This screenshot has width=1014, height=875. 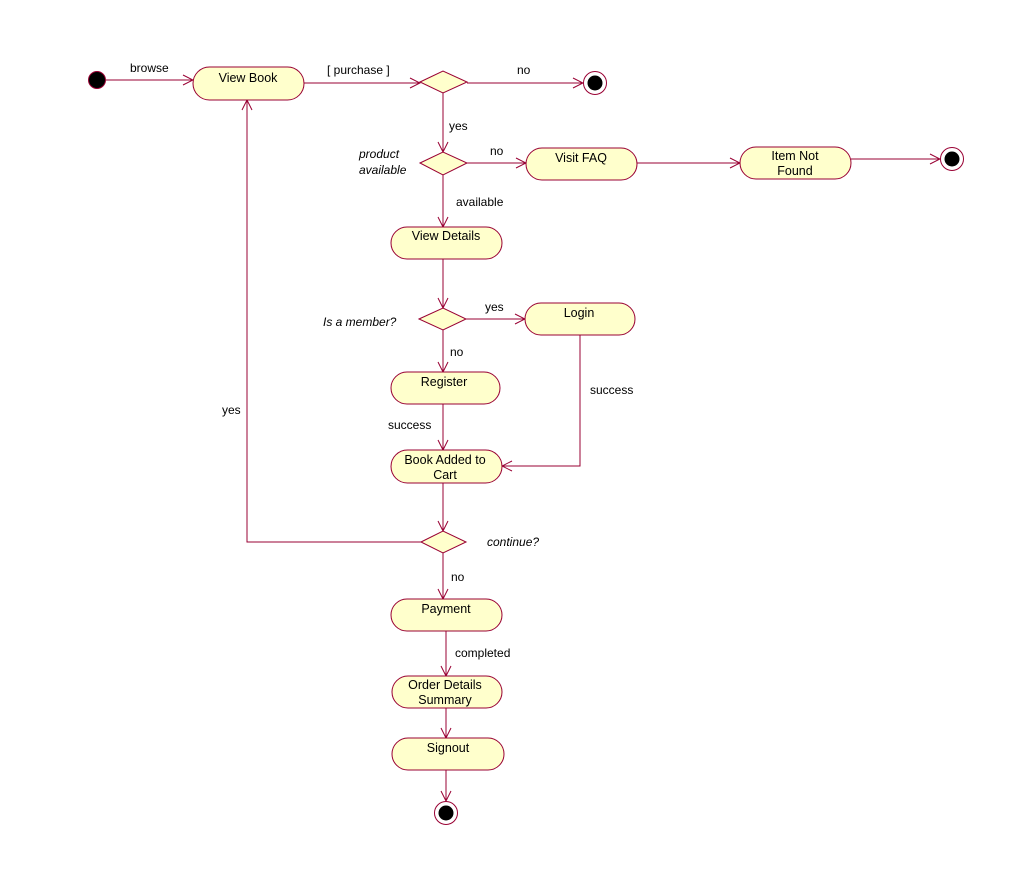 What do you see at coordinates (149, 68) in the screenshot?
I see `label-browse: browse` at bounding box center [149, 68].